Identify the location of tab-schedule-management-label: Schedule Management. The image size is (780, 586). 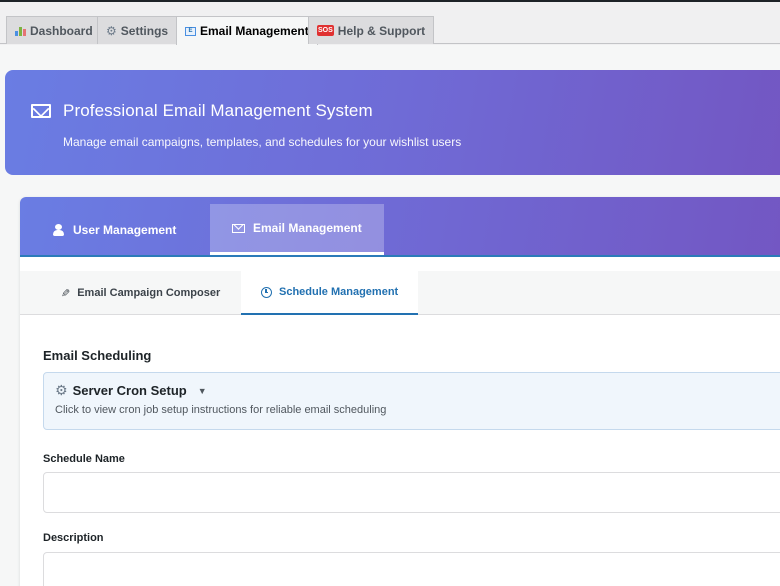
(339, 292).